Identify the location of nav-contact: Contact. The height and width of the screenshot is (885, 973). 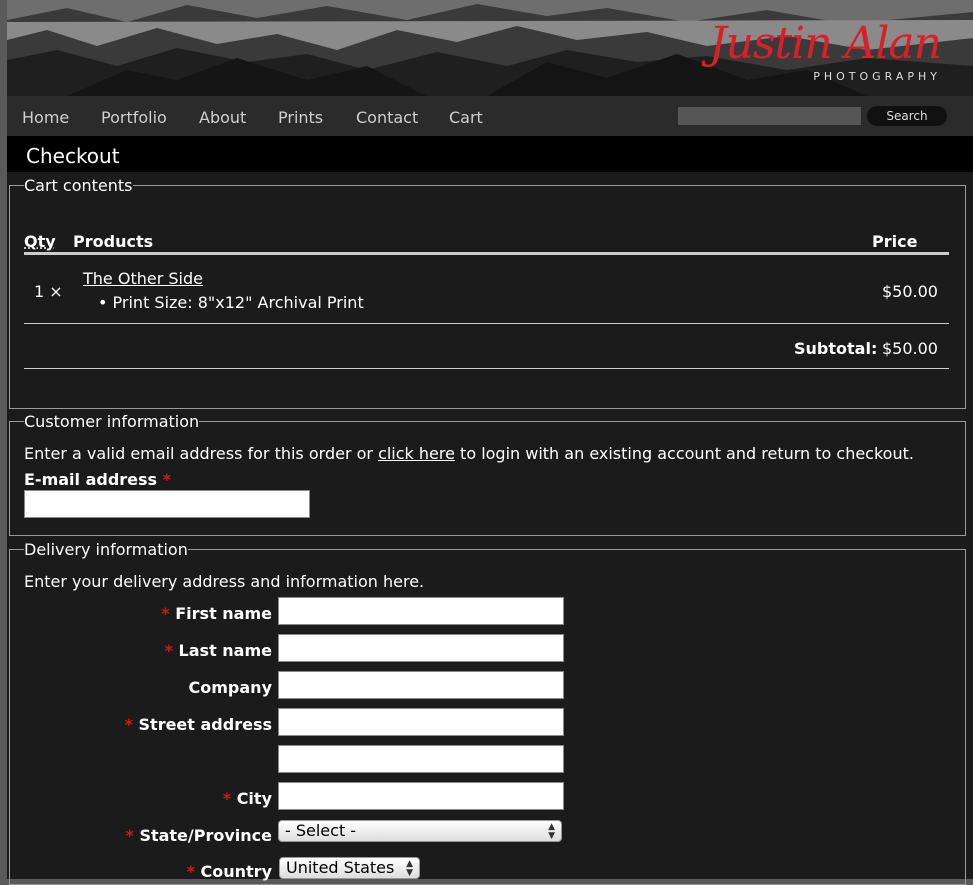
(387, 117).